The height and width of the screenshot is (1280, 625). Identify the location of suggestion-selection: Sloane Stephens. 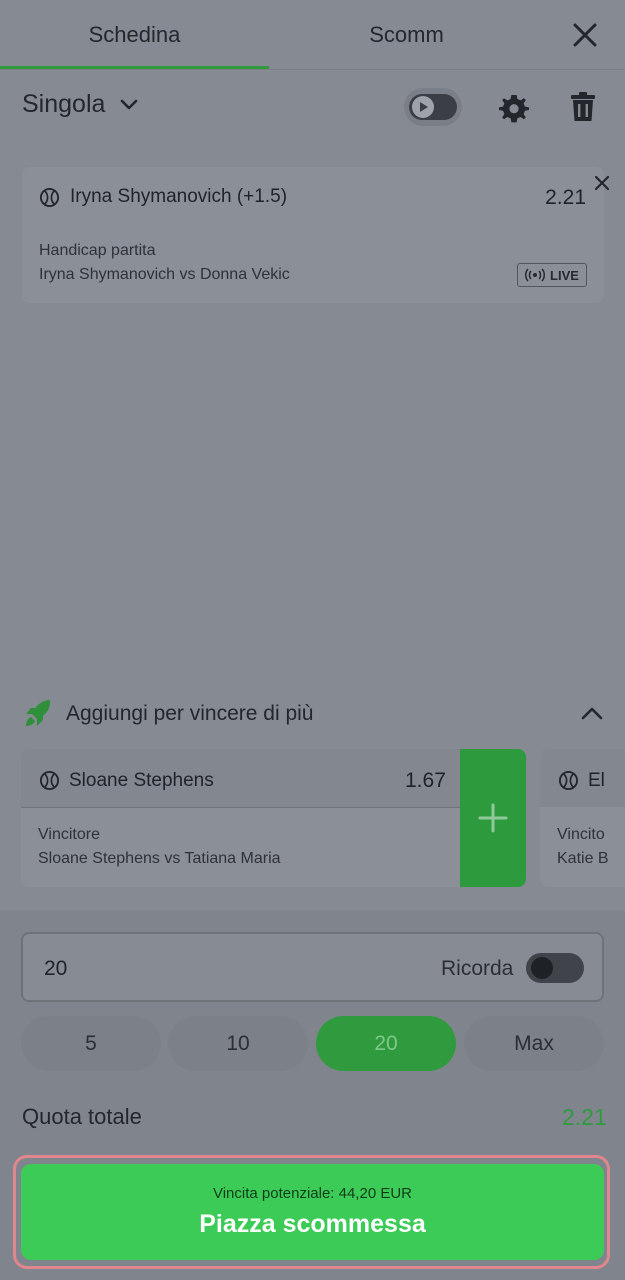
(141, 780).